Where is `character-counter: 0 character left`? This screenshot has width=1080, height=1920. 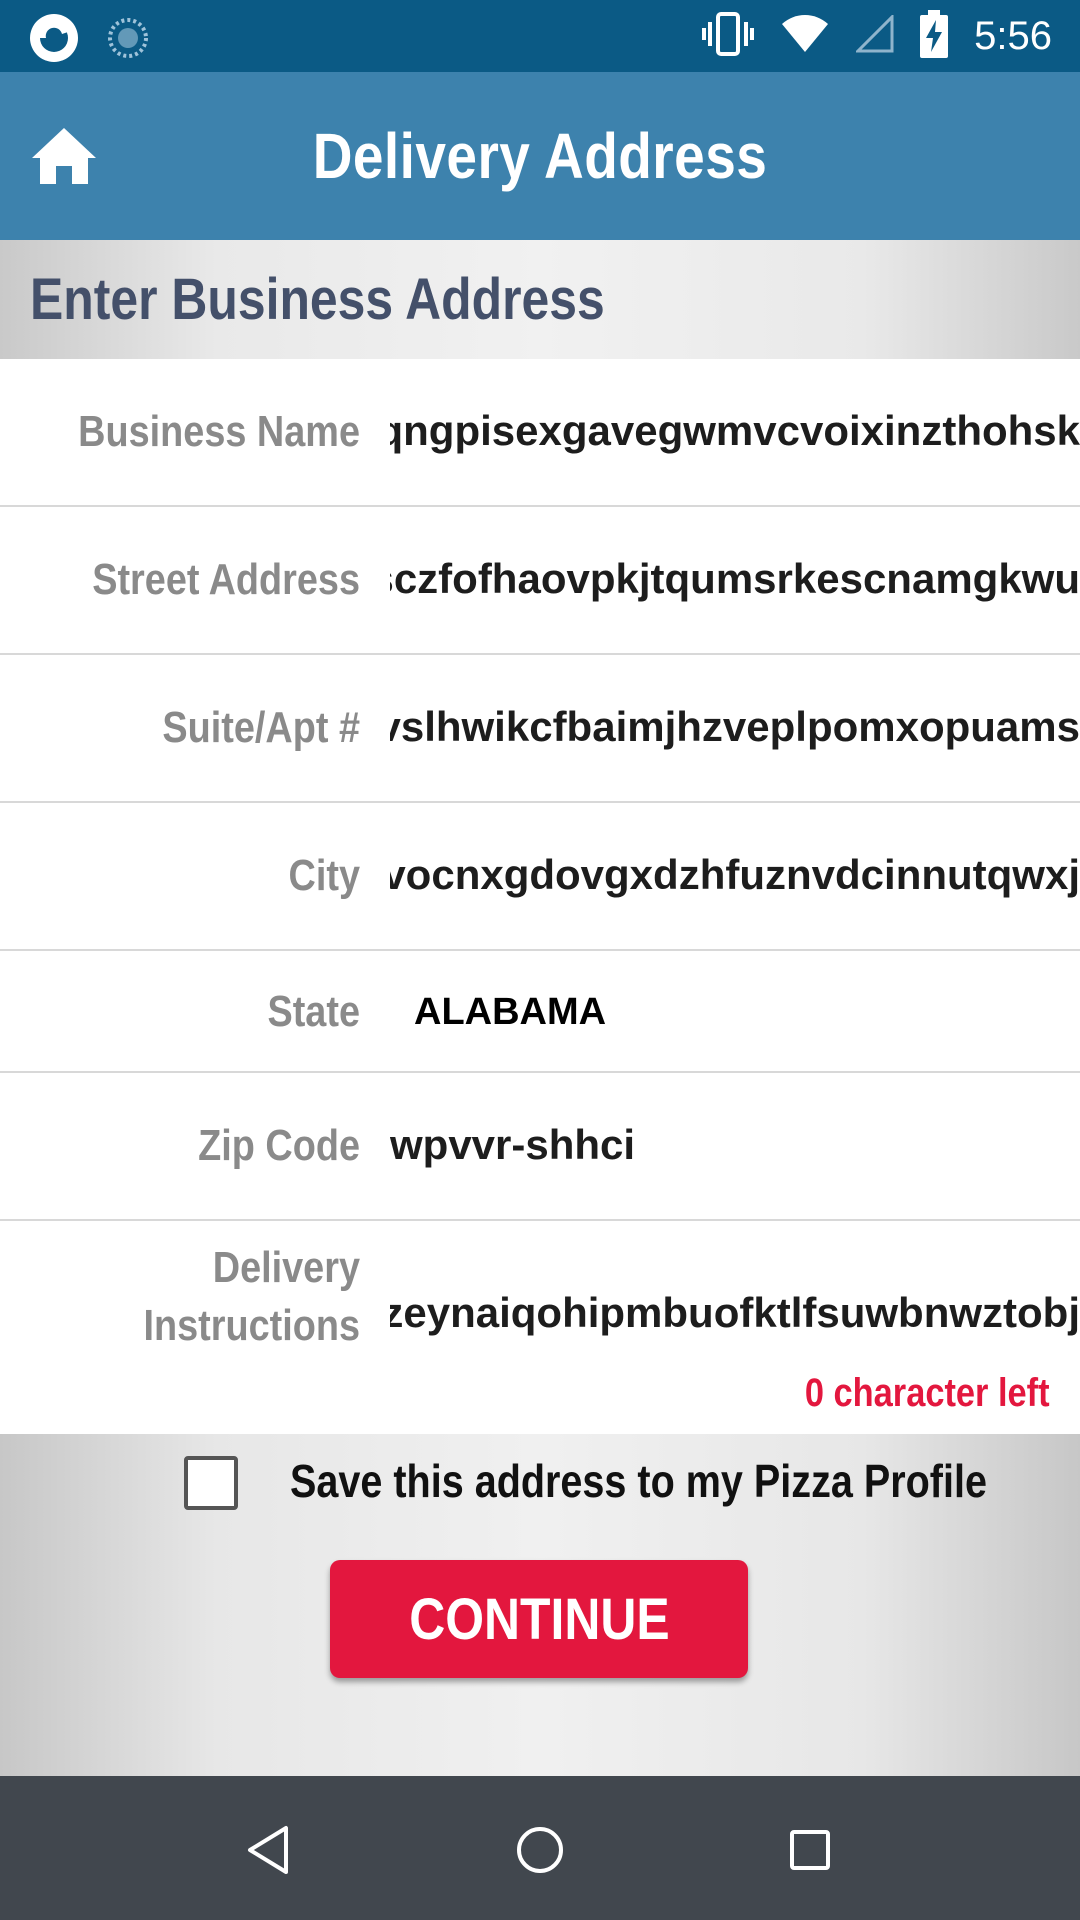
character-counter: 0 character left is located at coordinates (927, 1393).